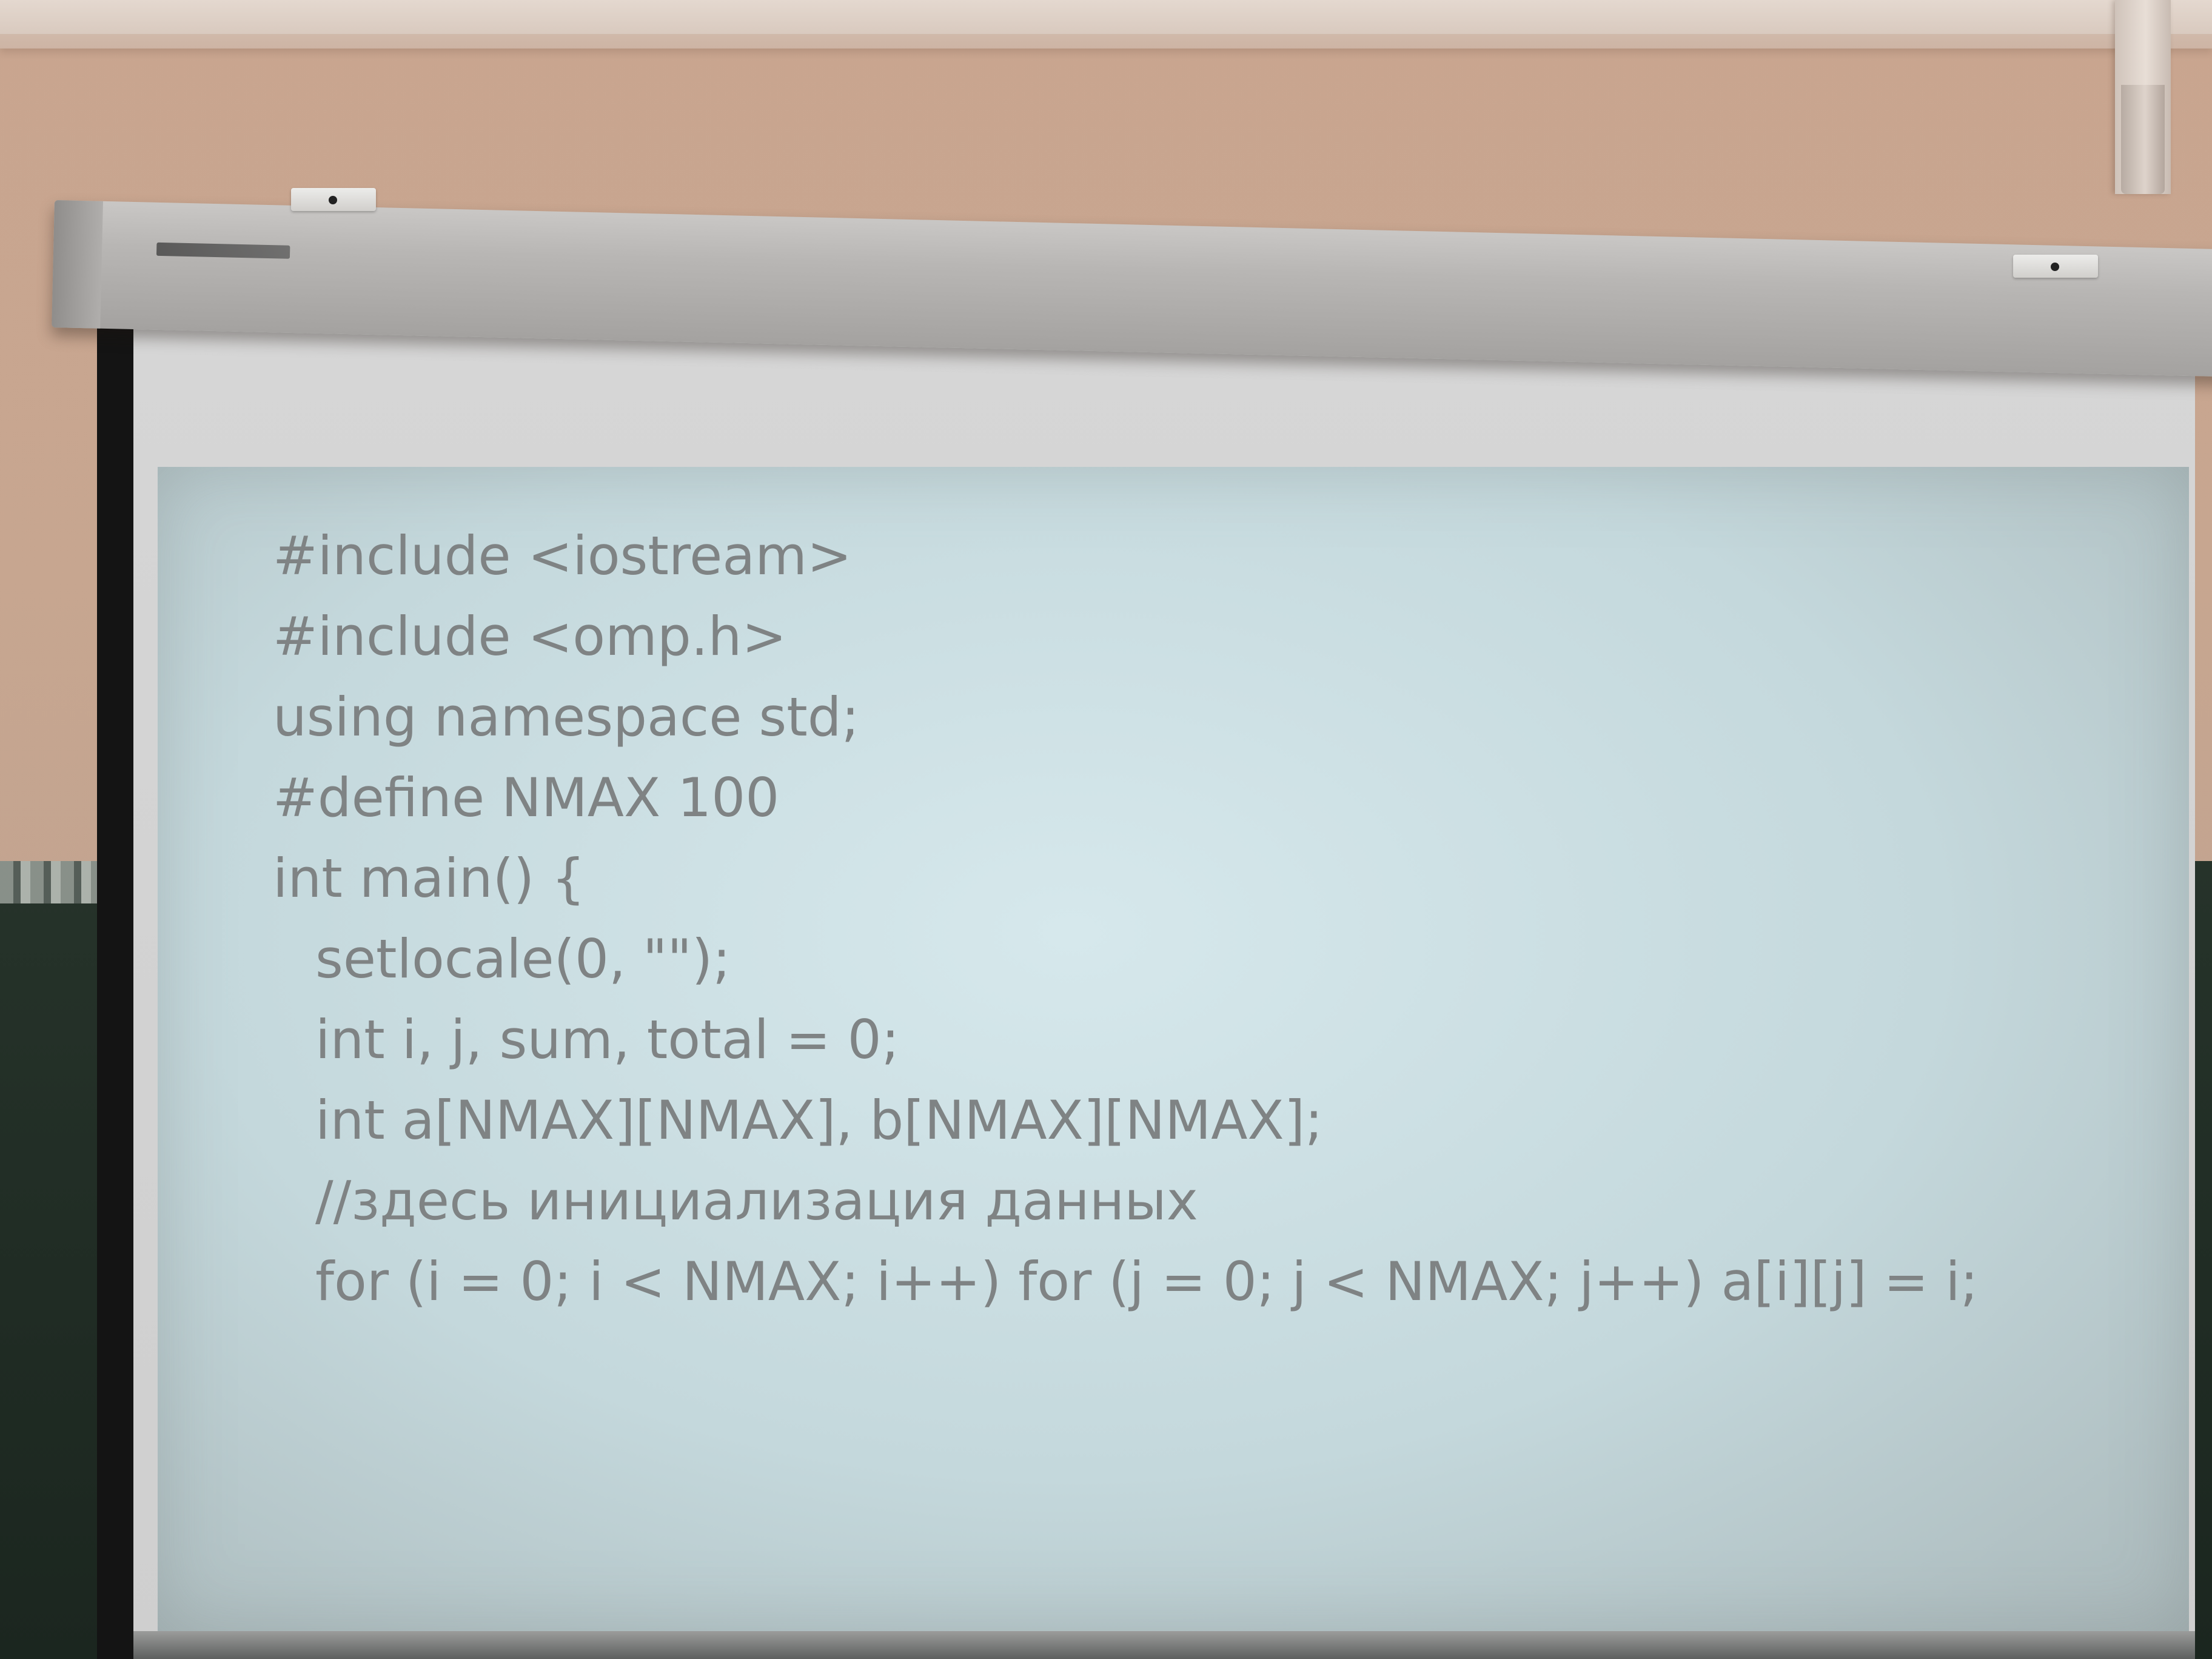 The width and height of the screenshot is (2212, 1659). Describe the element at coordinates (530, 637) in the screenshot. I see `code-line-include-omp: #include <omp.h>` at that location.